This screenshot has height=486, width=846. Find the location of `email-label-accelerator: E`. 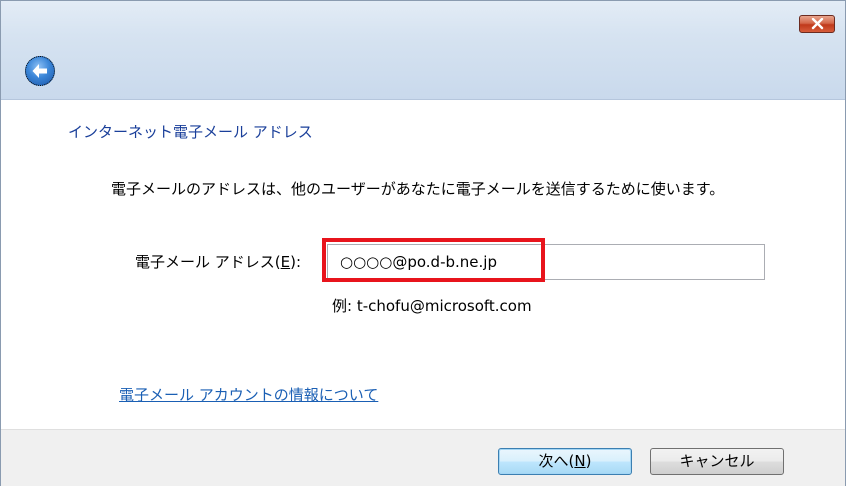

email-label-accelerator: E is located at coordinates (285, 262).